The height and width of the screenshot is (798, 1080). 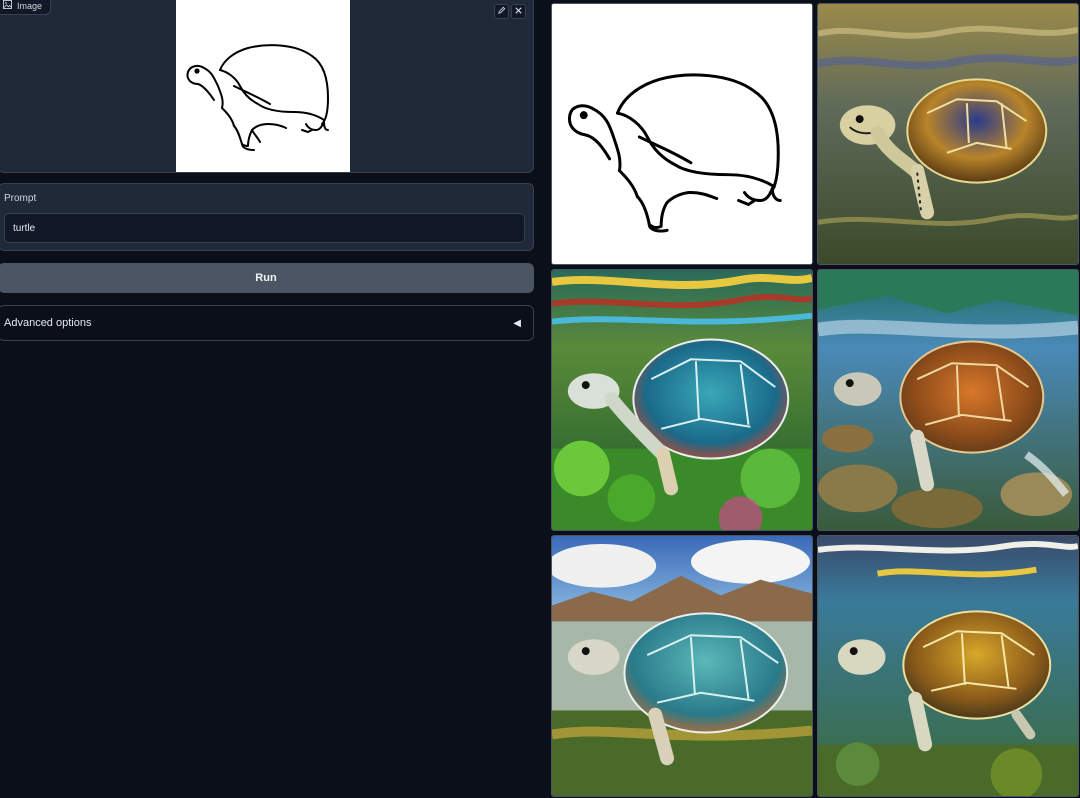 What do you see at coordinates (682, 400) in the screenshot?
I see `gallery-item-turtle-reef` at bounding box center [682, 400].